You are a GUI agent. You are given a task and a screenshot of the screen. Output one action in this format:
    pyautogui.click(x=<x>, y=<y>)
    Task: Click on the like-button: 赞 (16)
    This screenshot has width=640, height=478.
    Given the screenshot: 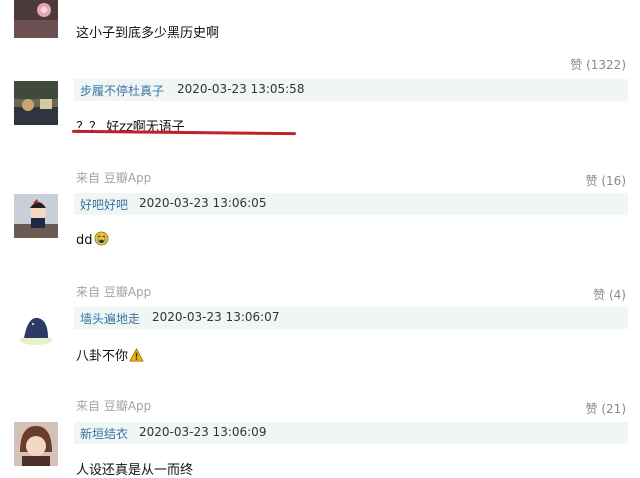 What is the action you would take?
    pyautogui.click(x=606, y=180)
    